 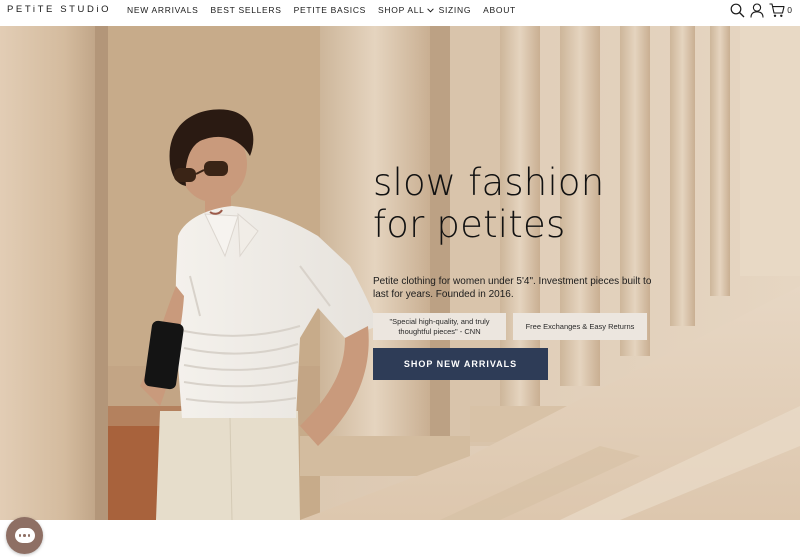 I want to click on header-icons: 0, so click(x=759, y=10).